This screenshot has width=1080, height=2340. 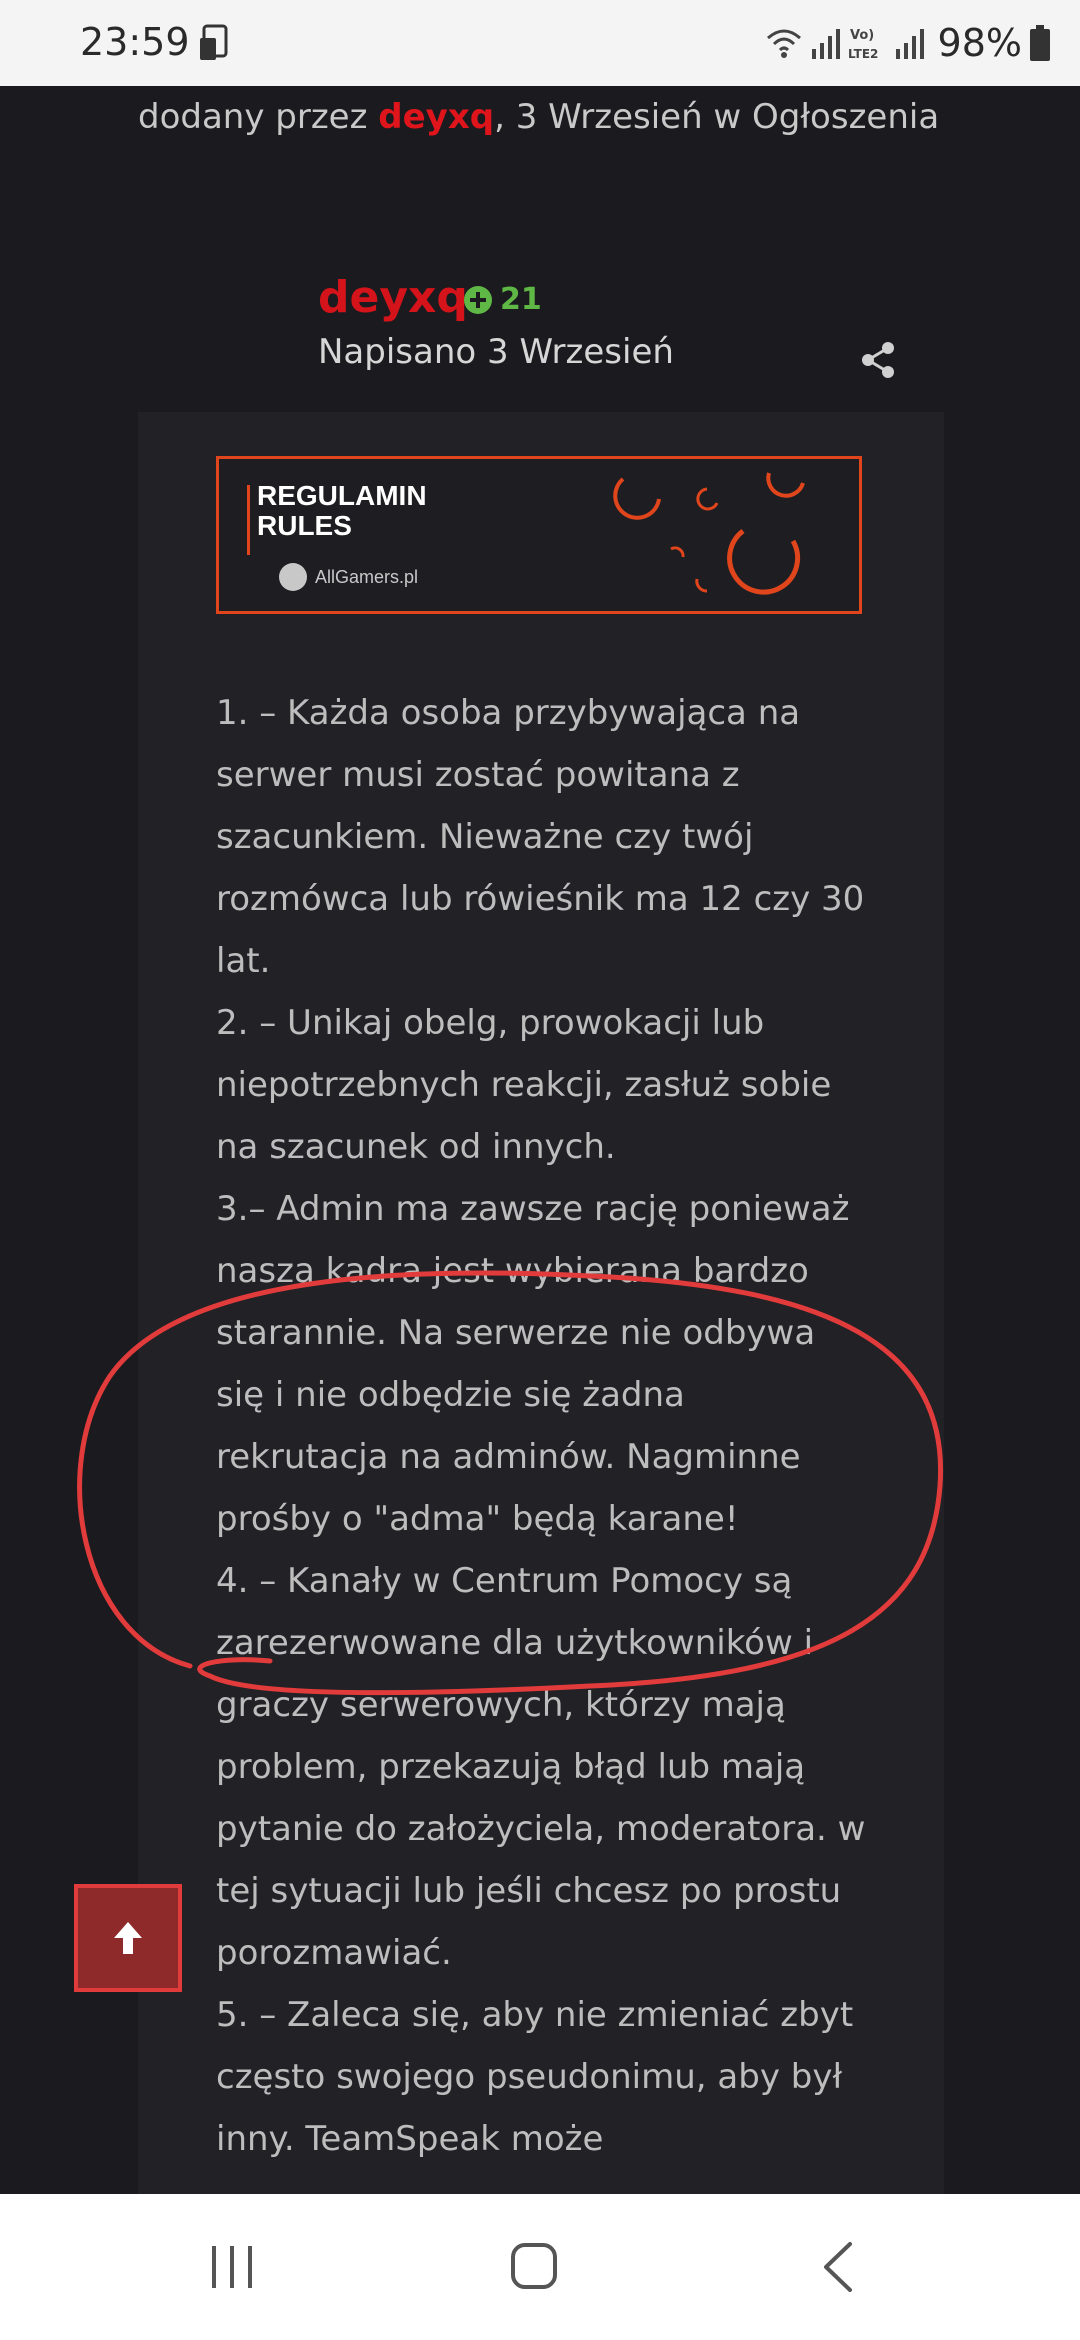 I want to click on rules-banner-image: REGULAMIN RULES AllGamers.pl, so click(x=539, y=535).